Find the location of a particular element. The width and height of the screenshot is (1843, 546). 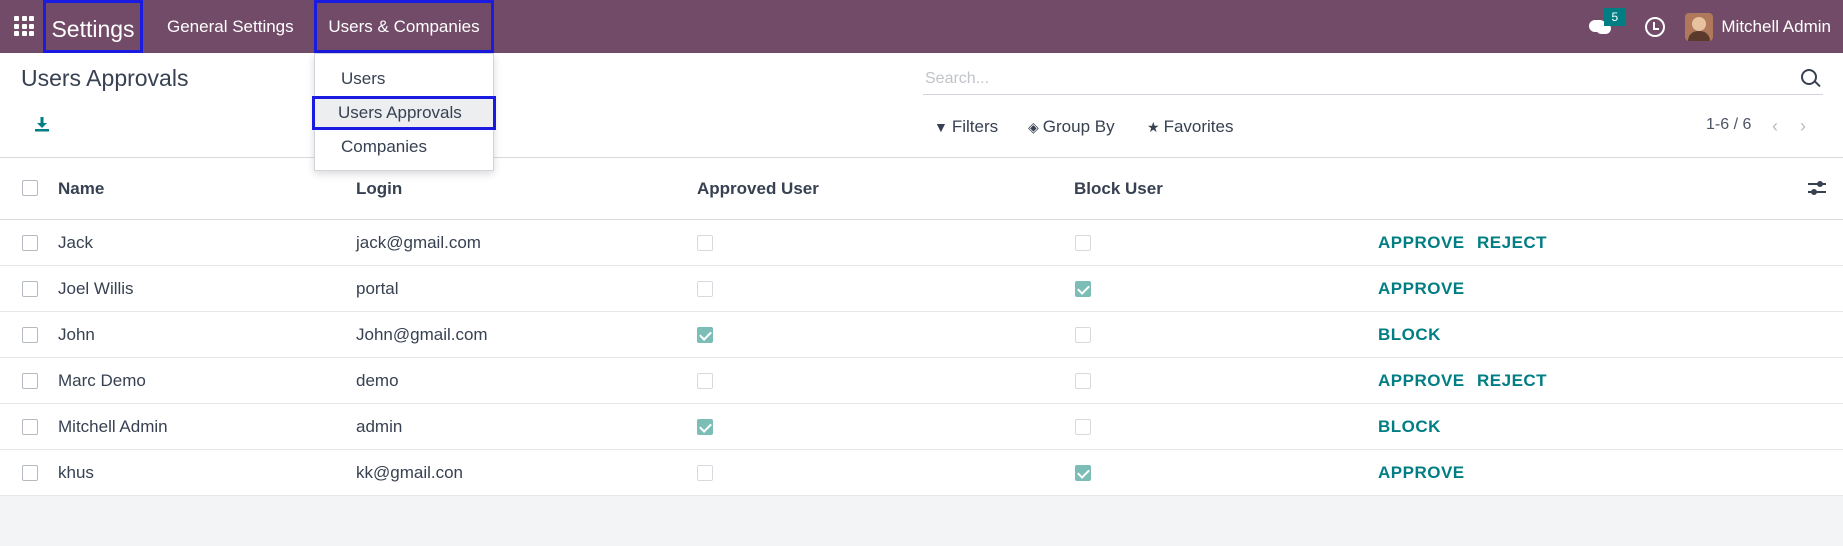

navbar-systray: 5 Mitchell Admin is located at coordinates (1716, 26).